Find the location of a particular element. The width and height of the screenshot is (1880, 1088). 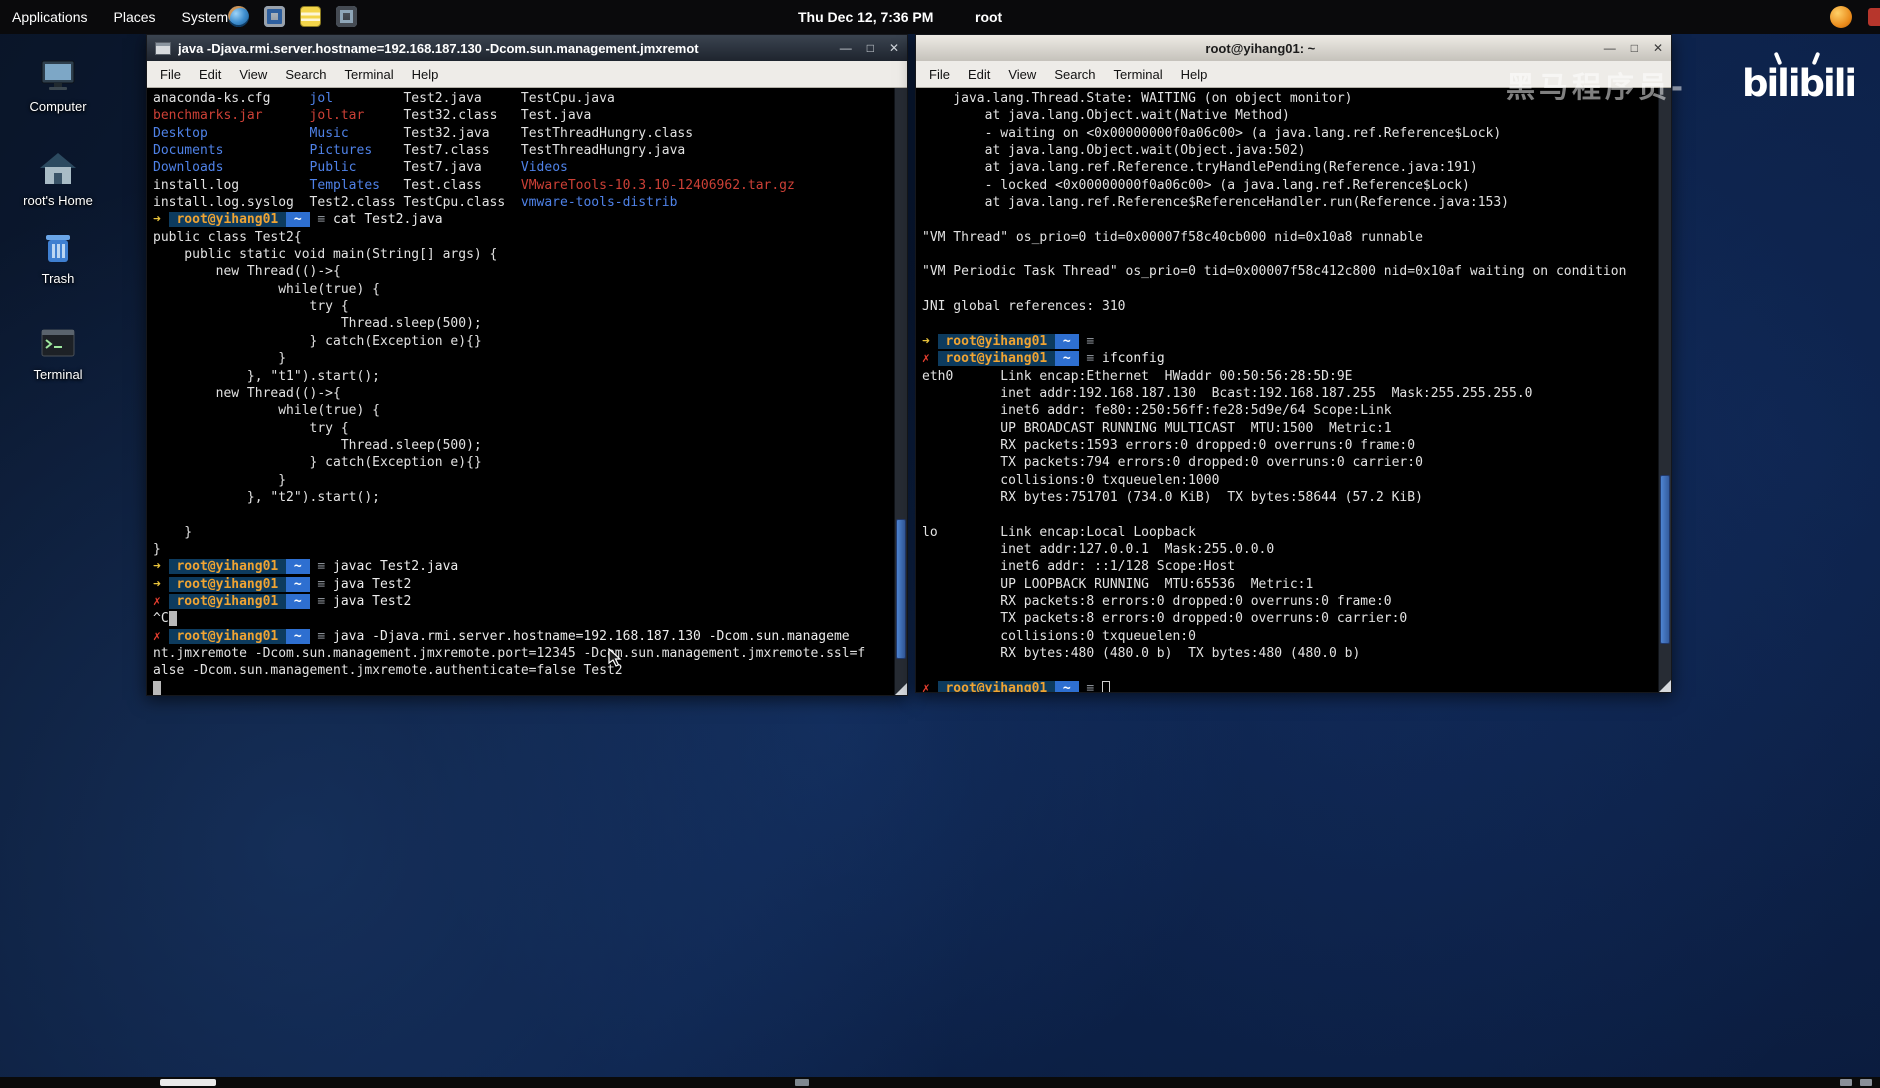

terminal-text: VMwareTools-10.3.10-12406962.tar.gz is located at coordinates (657, 185).